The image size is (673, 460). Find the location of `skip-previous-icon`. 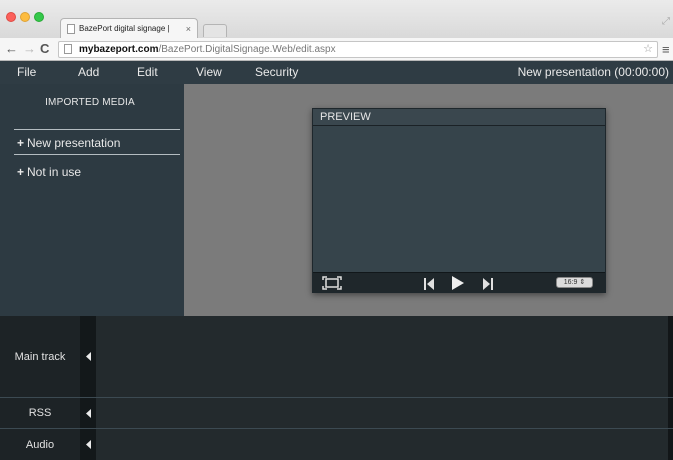

skip-previous-icon is located at coordinates (429, 286).